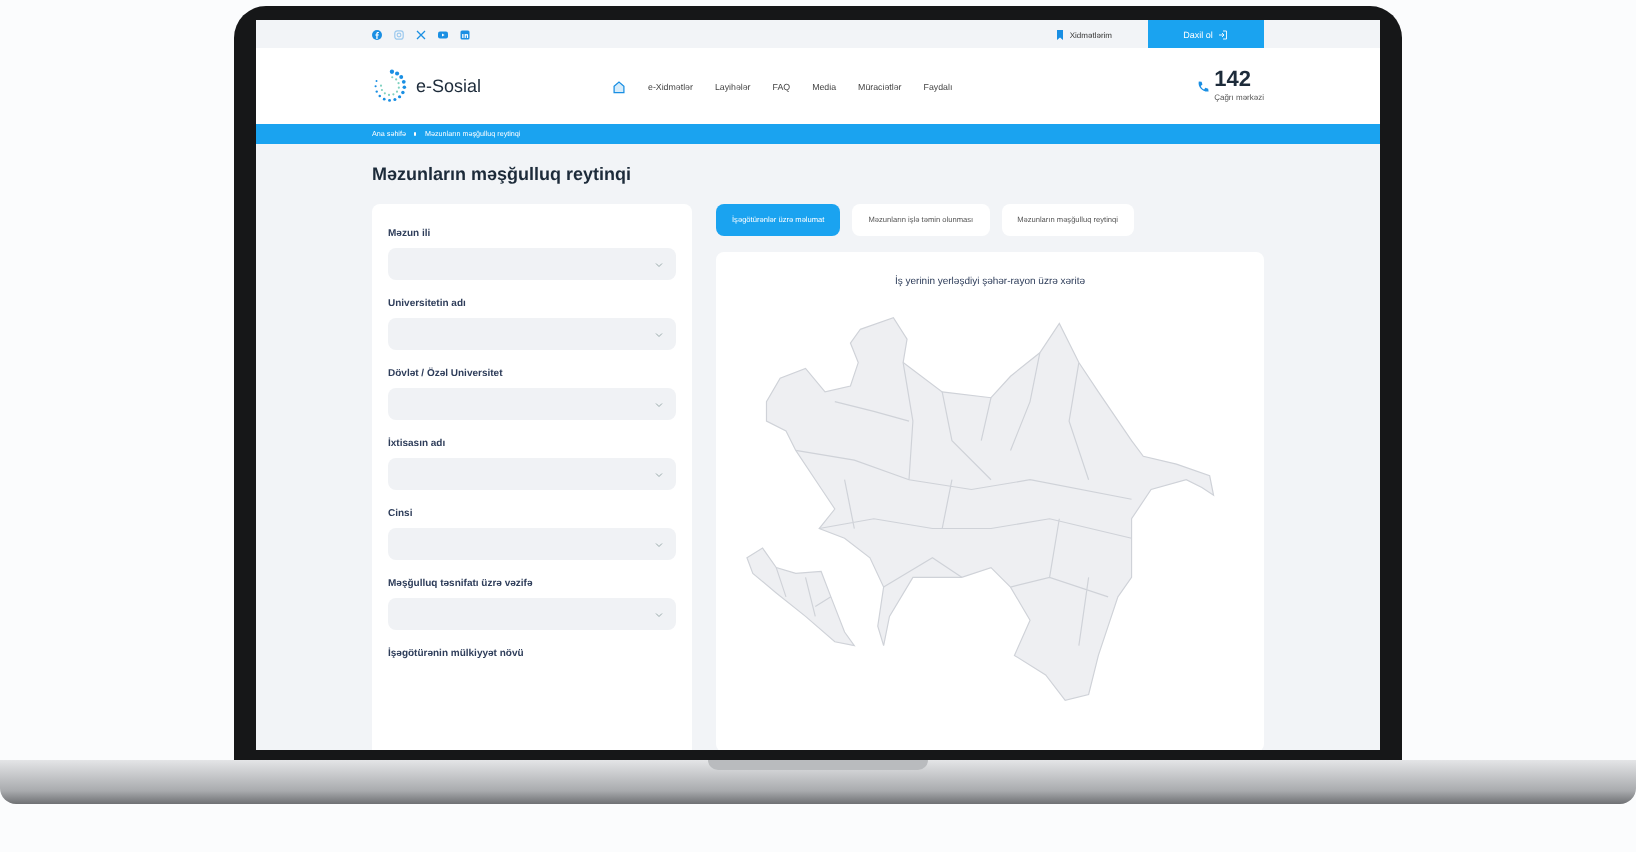 The height and width of the screenshot is (852, 1636). I want to click on site-logo-text: e-Sosial, so click(449, 86).